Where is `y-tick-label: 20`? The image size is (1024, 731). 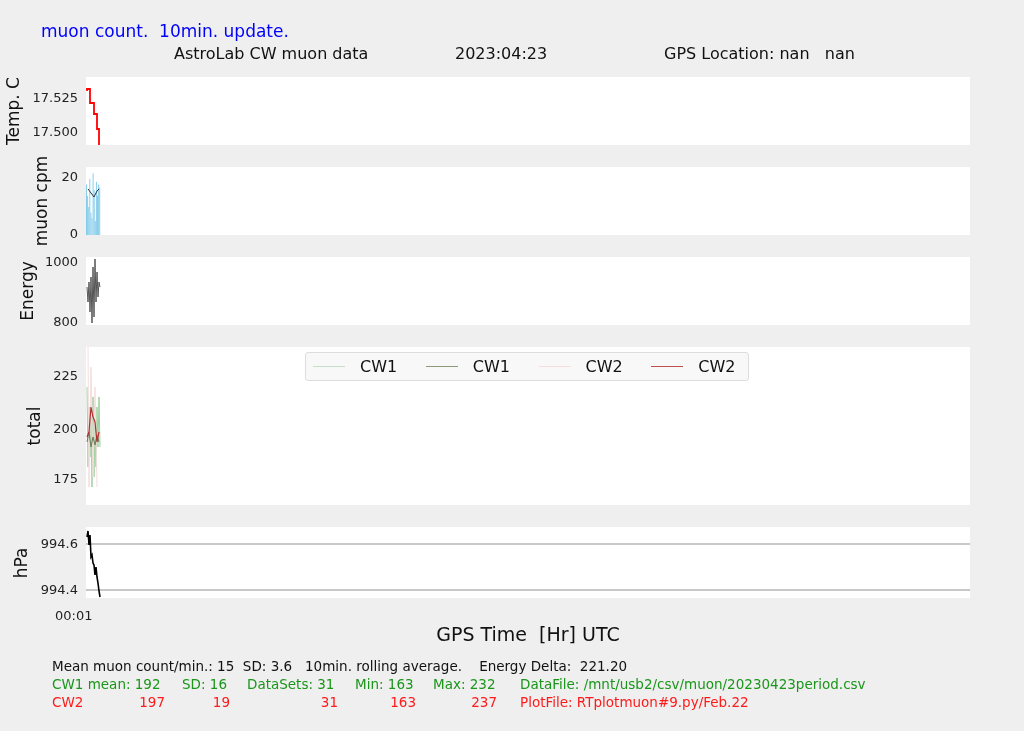
y-tick-label: 20 is located at coordinates (69, 176).